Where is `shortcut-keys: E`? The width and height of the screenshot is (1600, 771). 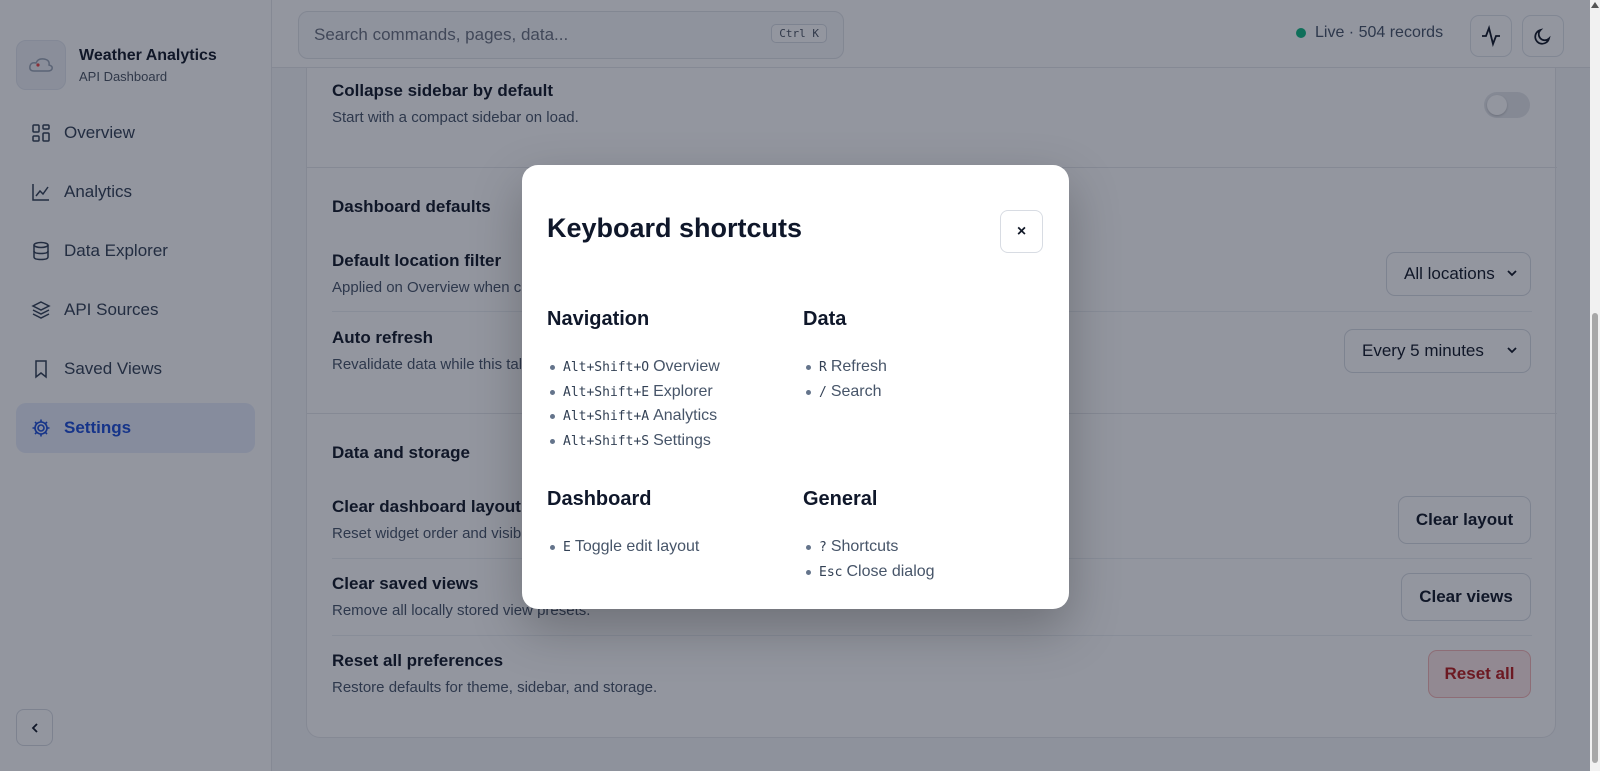
shortcut-keys: E is located at coordinates (567, 547).